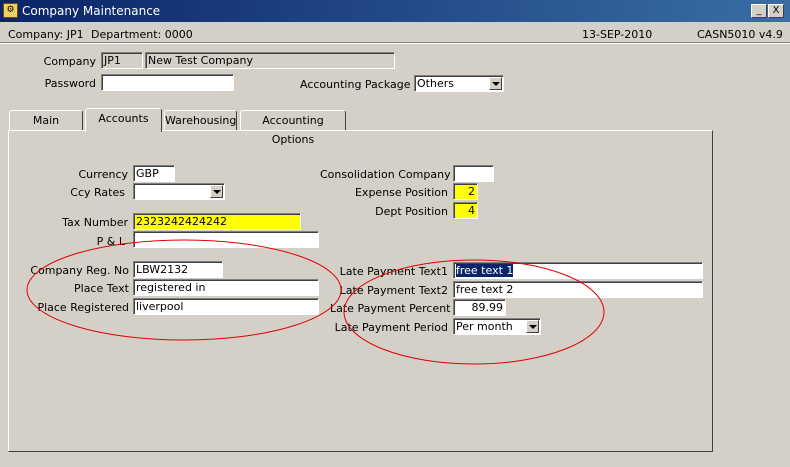 Image resolution: width=790 pixels, height=467 pixels. What do you see at coordinates (474, 312) in the screenshot?
I see `annotation-ellipse-right` at bounding box center [474, 312].